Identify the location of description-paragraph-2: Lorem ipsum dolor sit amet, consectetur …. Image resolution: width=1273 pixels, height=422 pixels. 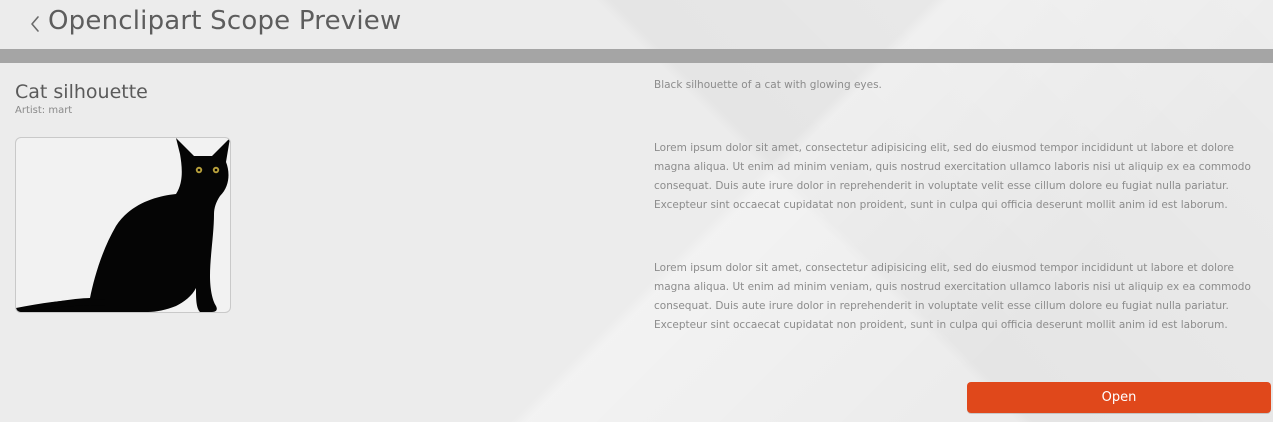
(952, 296).